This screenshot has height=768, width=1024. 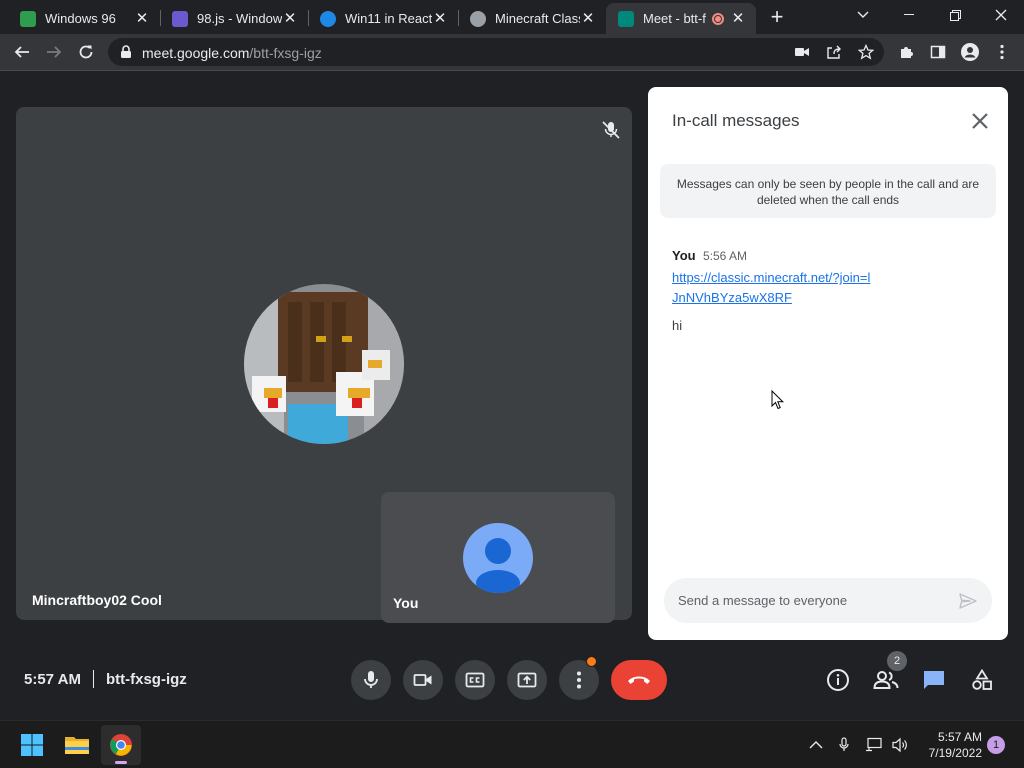 I want to click on forward-button, so click(x=54, y=52).